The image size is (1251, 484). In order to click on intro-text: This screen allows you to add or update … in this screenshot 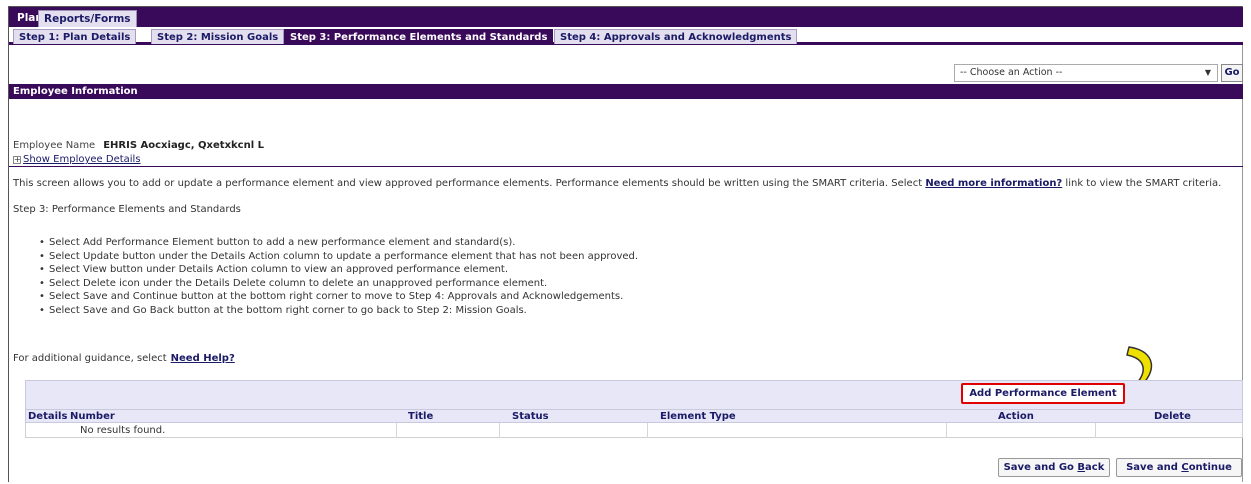, I will do `click(617, 183)`.